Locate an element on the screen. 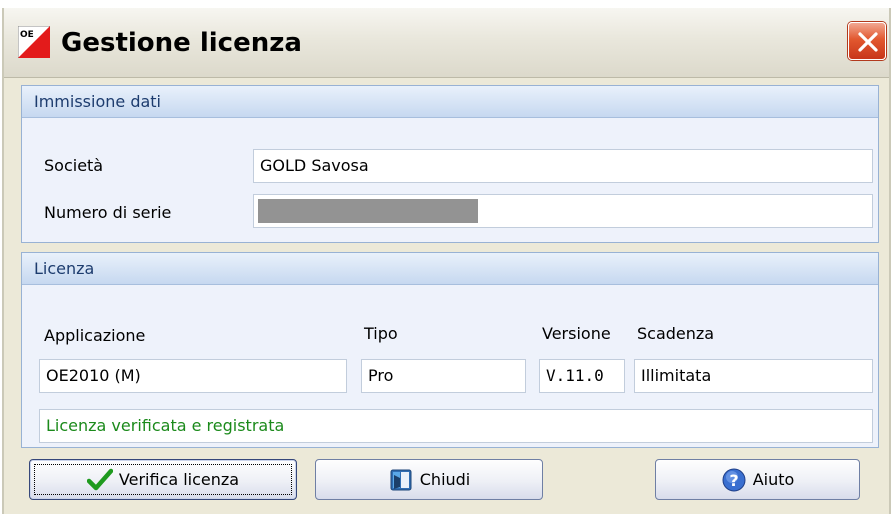  redacted-serial is located at coordinates (368, 211).